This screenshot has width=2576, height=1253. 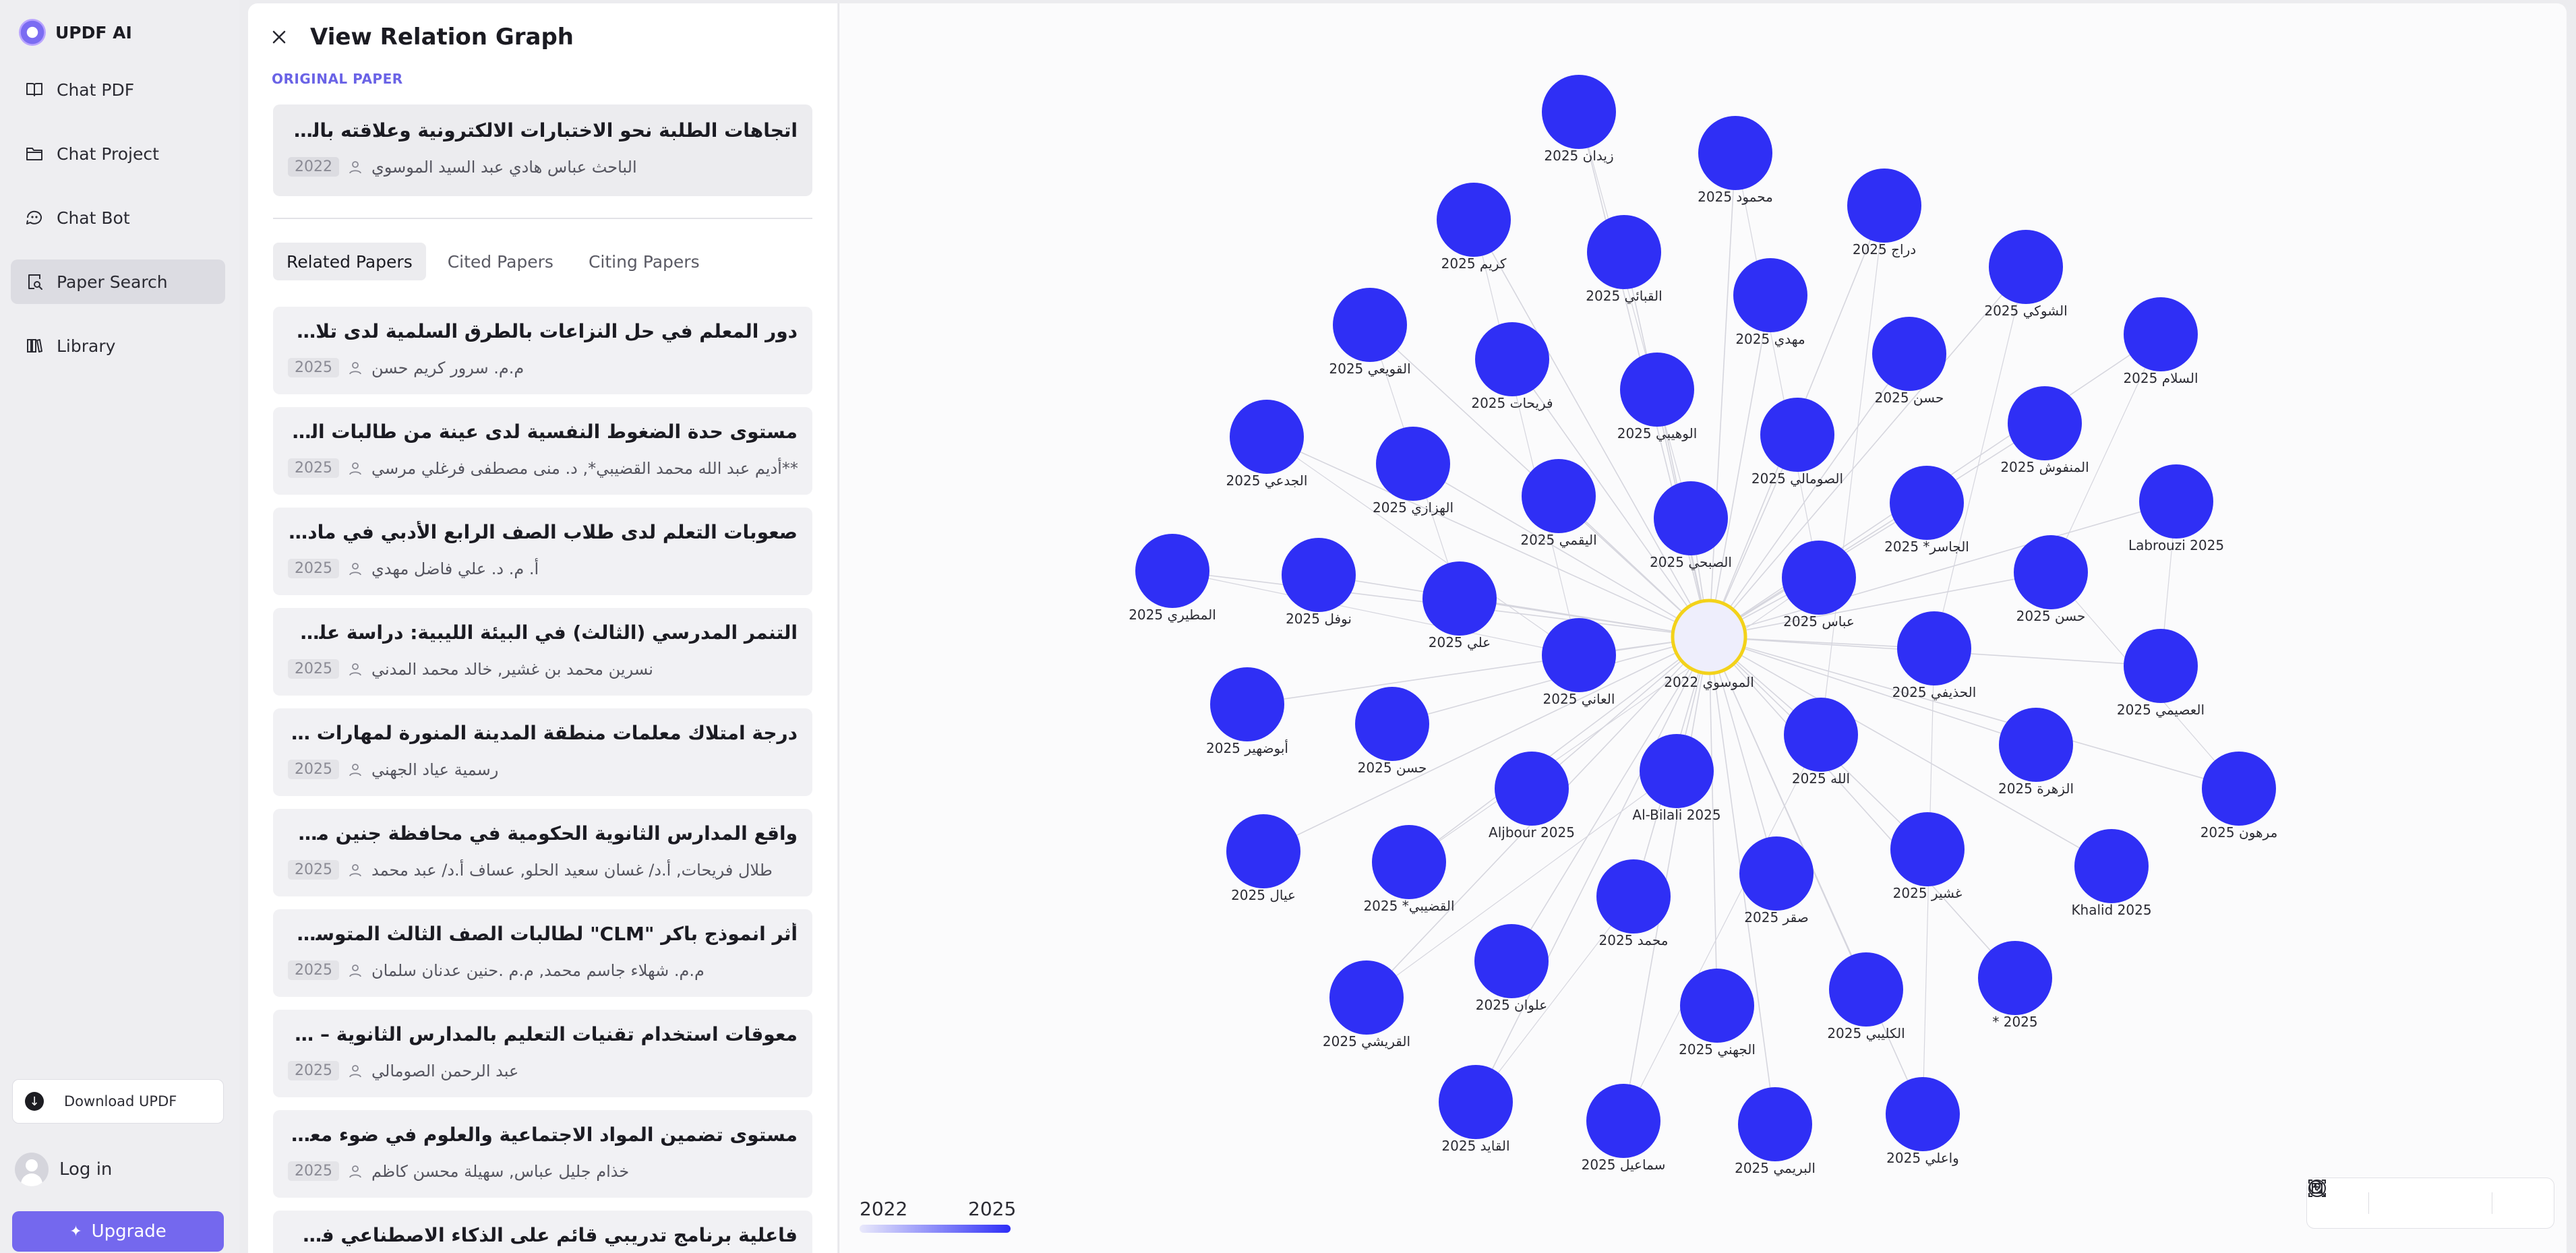 What do you see at coordinates (313, 368) in the screenshot?
I see `year-badge: 2025` at bounding box center [313, 368].